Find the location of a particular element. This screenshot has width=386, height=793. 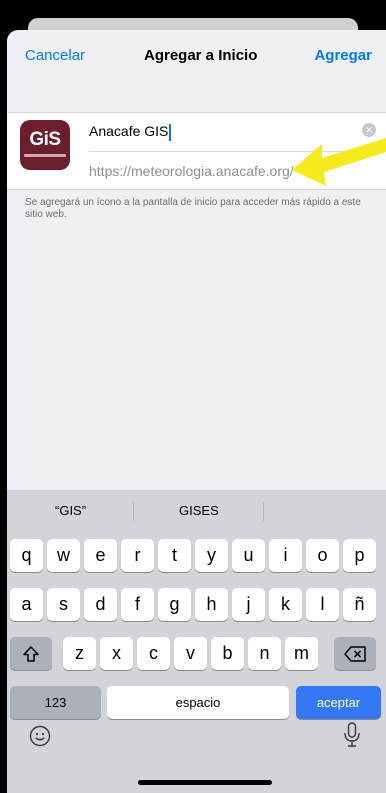

emoji-icon is located at coordinates (40, 736).